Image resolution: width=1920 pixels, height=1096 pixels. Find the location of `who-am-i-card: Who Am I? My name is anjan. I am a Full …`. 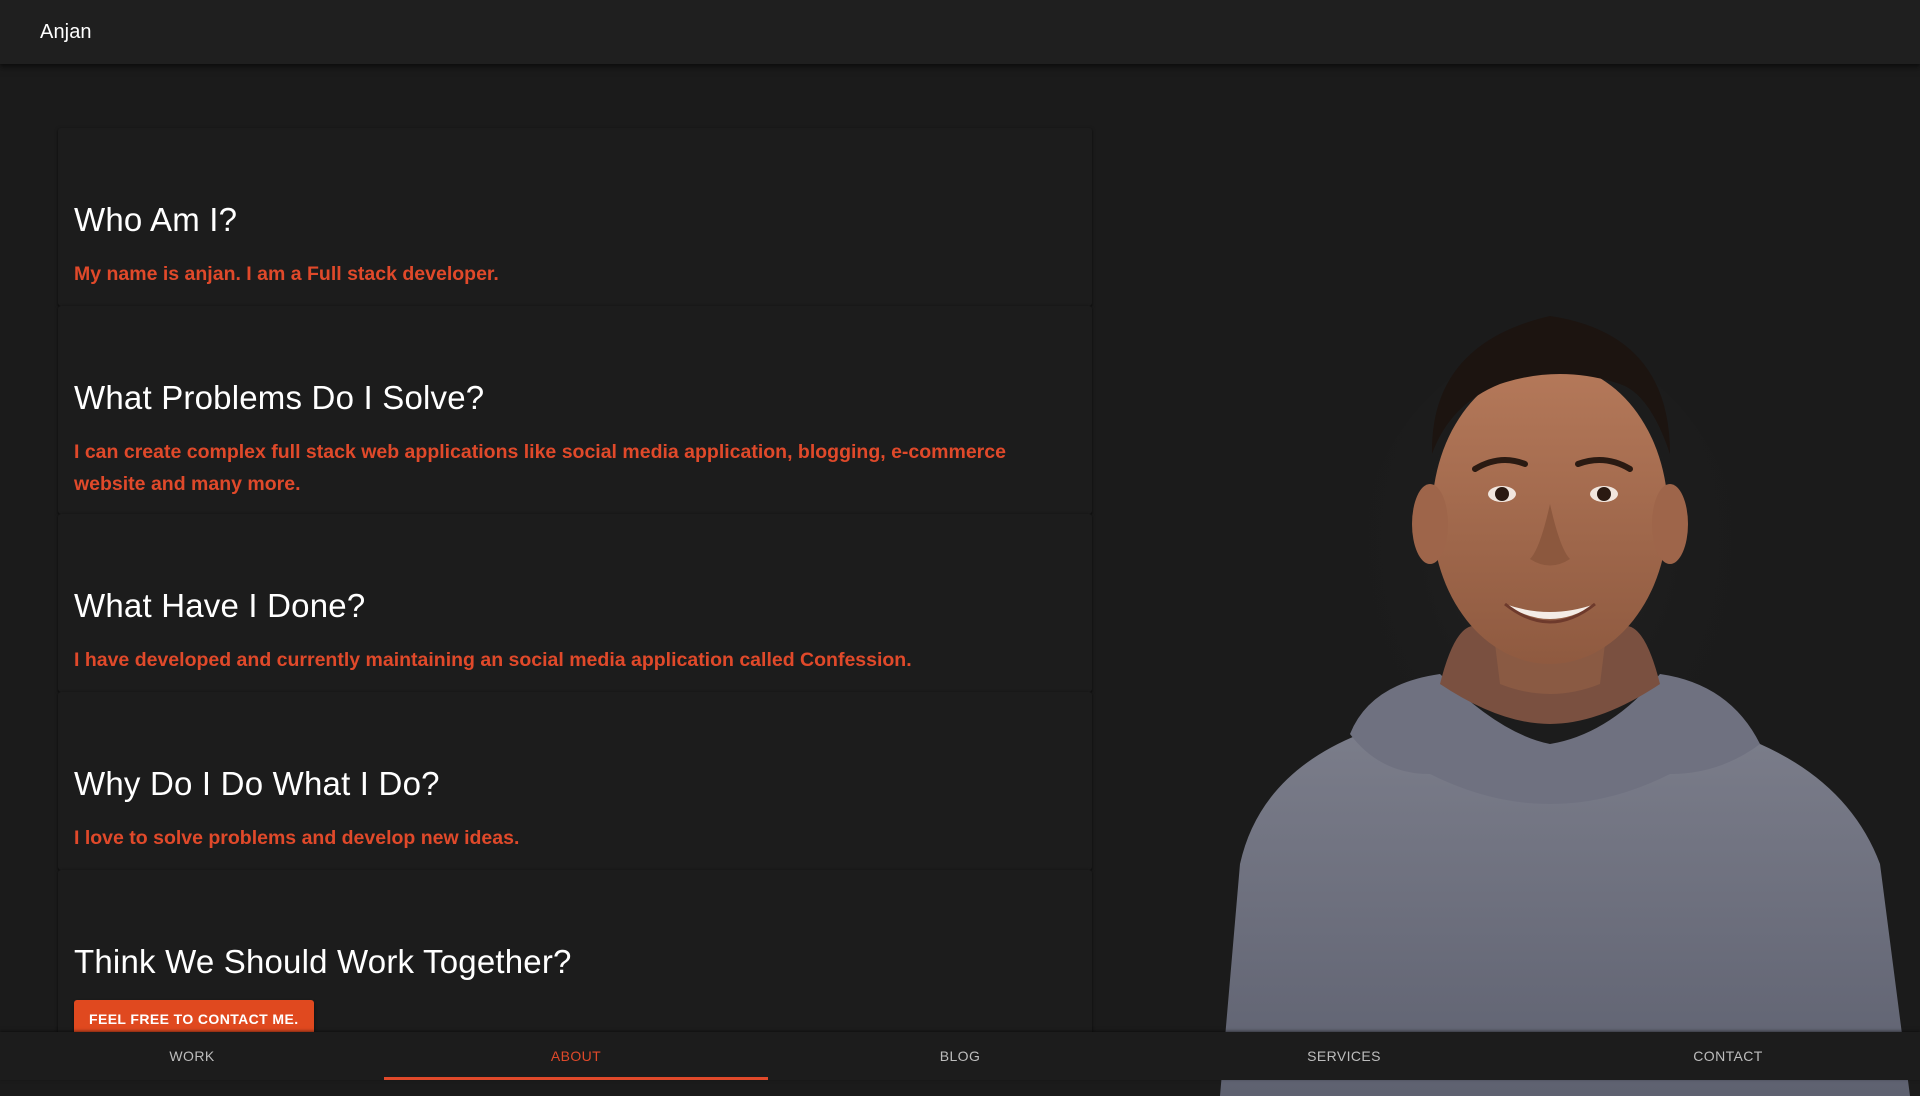

who-am-i-card: Who Am I? My name is anjan. I am a Full … is located at coordinates (575, 217).